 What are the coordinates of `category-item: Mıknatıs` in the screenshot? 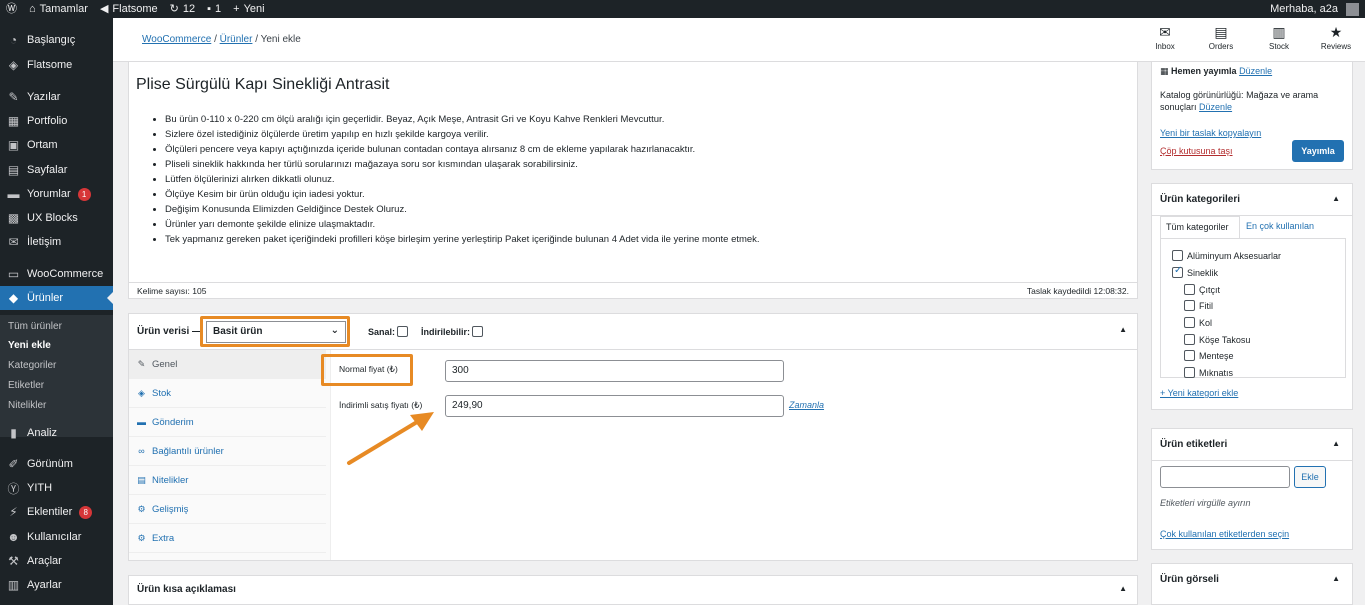 It's located at (1208, 372).